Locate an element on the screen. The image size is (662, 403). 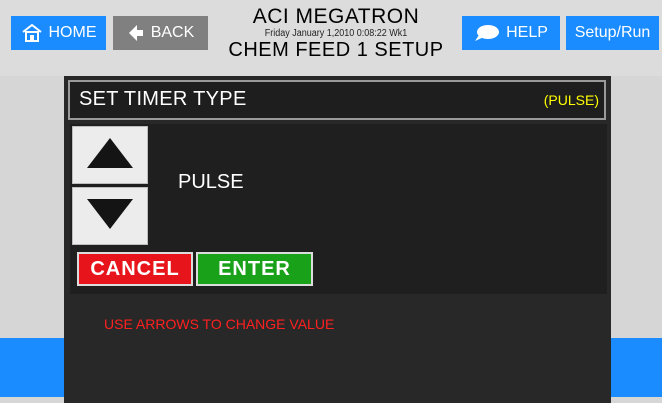
instruction-text: USE ARROWS TO CHANGE VALUE is located at coordinates (219, 324).